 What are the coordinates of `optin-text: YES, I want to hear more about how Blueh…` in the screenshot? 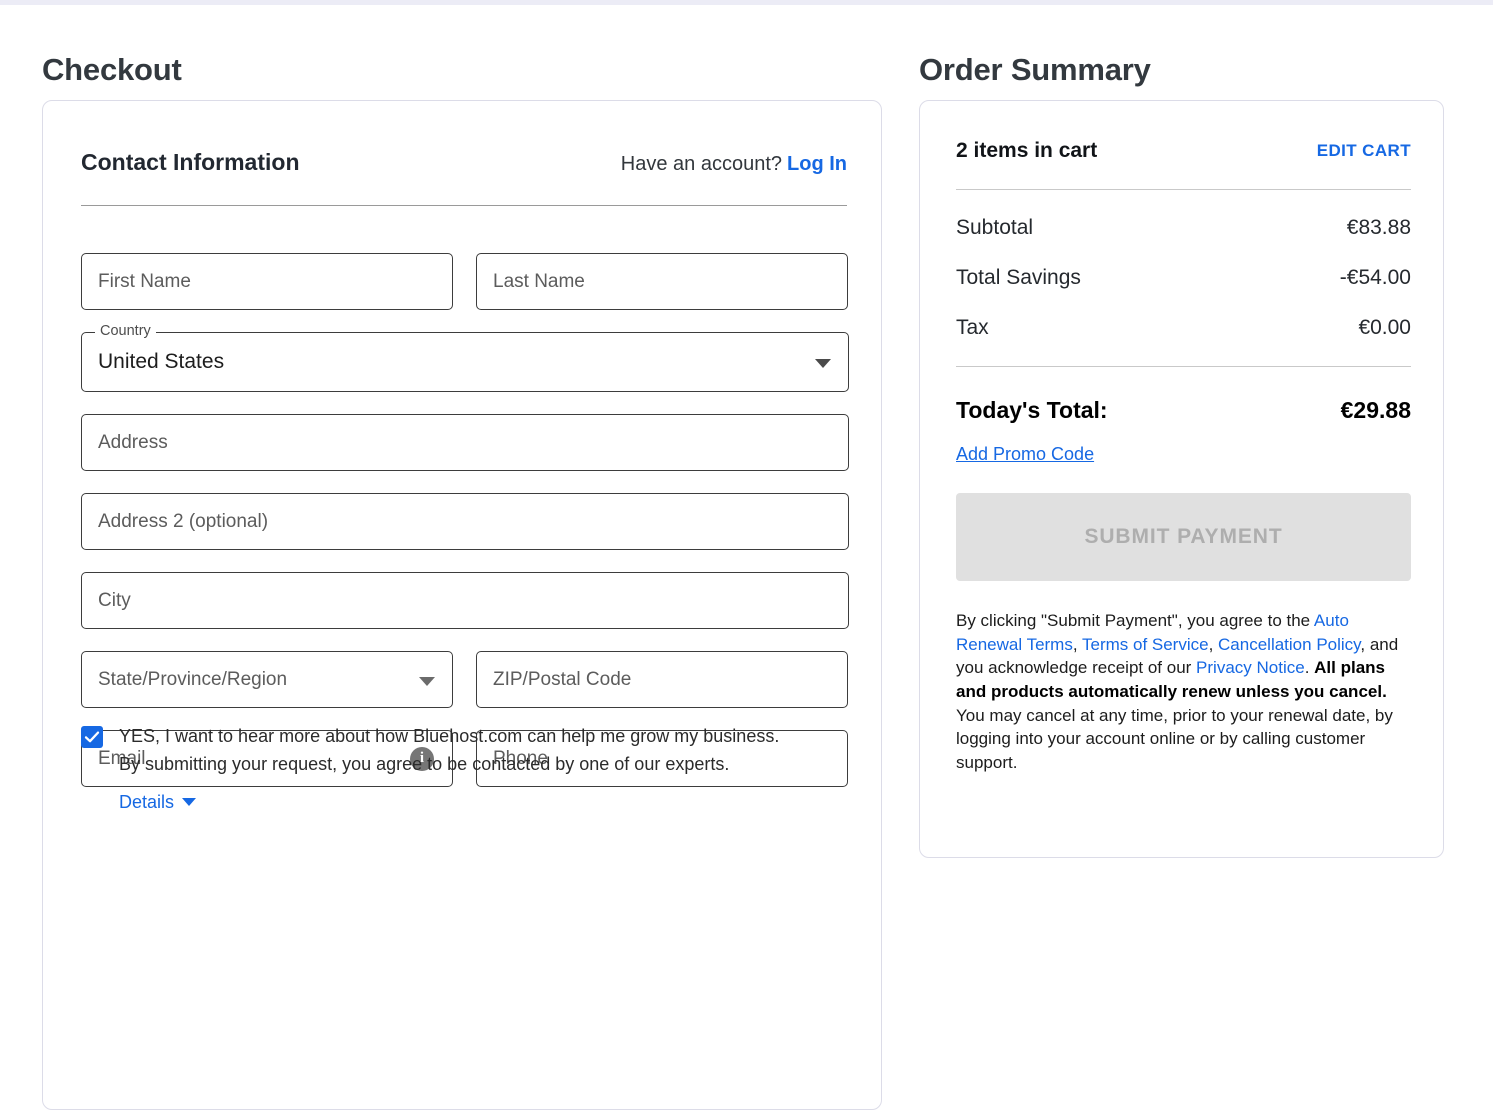 It's located at (449, 751).